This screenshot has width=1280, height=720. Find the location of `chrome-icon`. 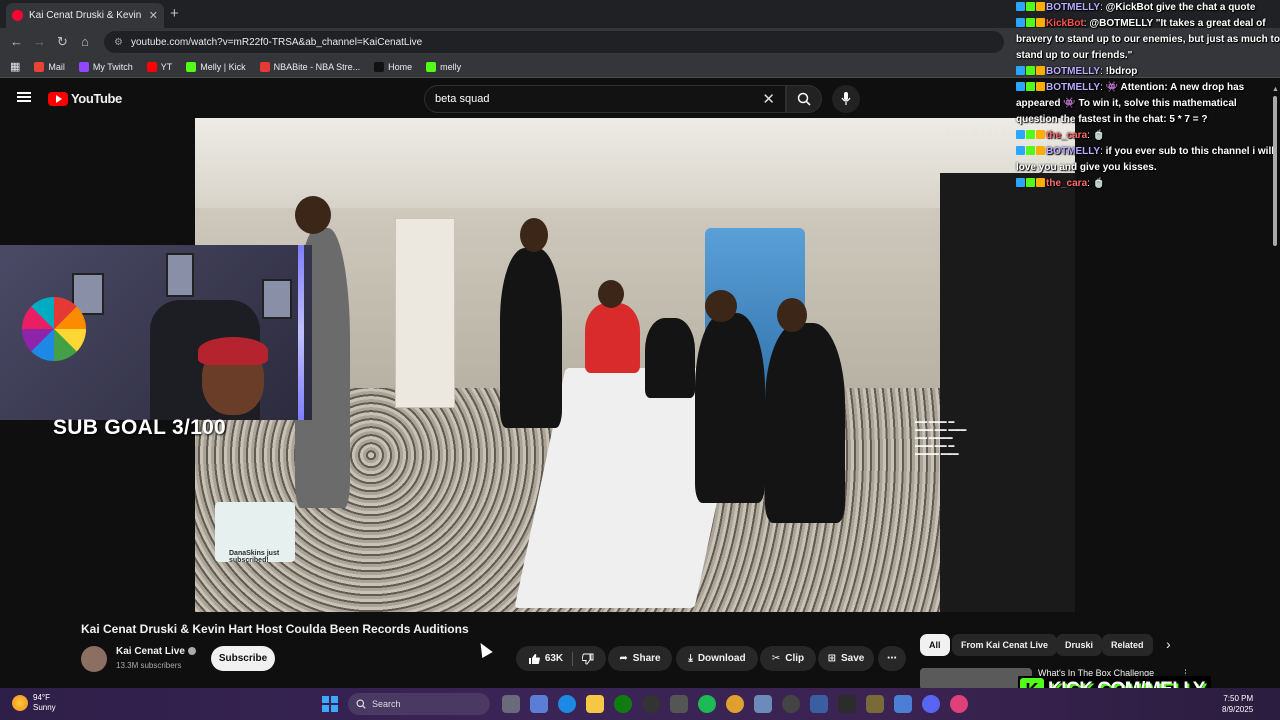

chrome-icon is located at coordinates (735, 704).